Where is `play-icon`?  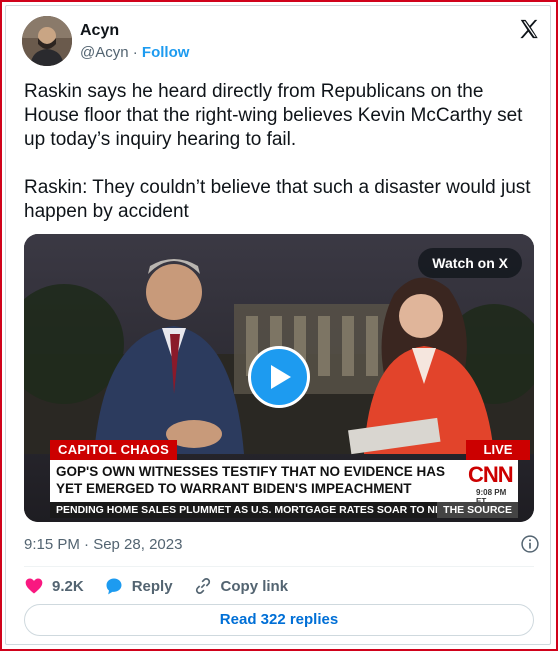 play-icon is located at coordinates (281, 377).